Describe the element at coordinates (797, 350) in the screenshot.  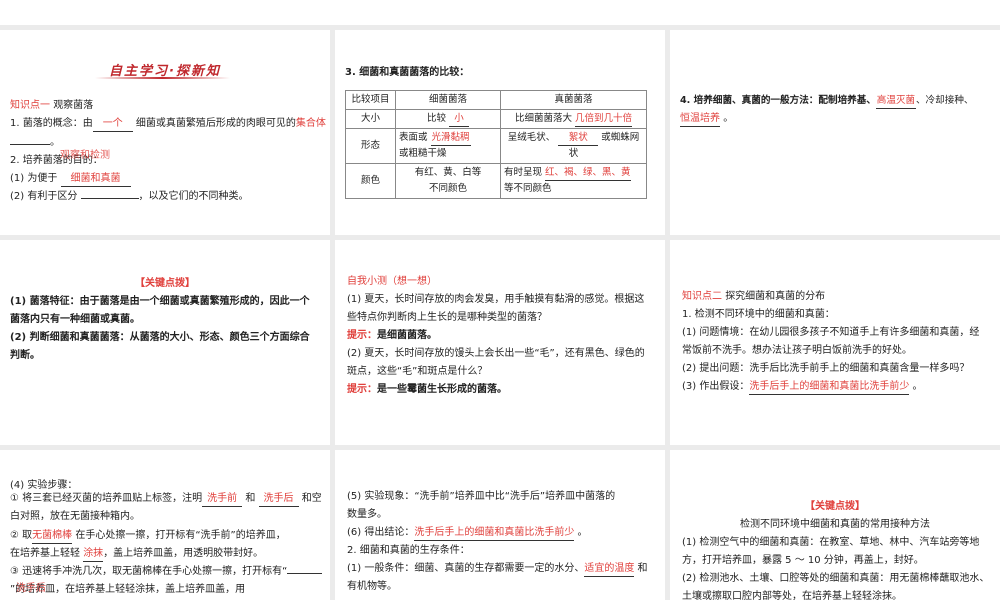
I see `text-line: 常饭前不洗手。想办法让孩子明白饭前洗手的好处。` at that location.